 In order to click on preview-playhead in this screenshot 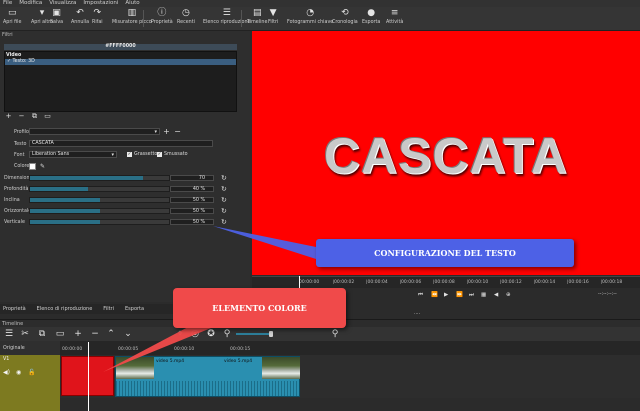, I will do `click(299, 282)`.